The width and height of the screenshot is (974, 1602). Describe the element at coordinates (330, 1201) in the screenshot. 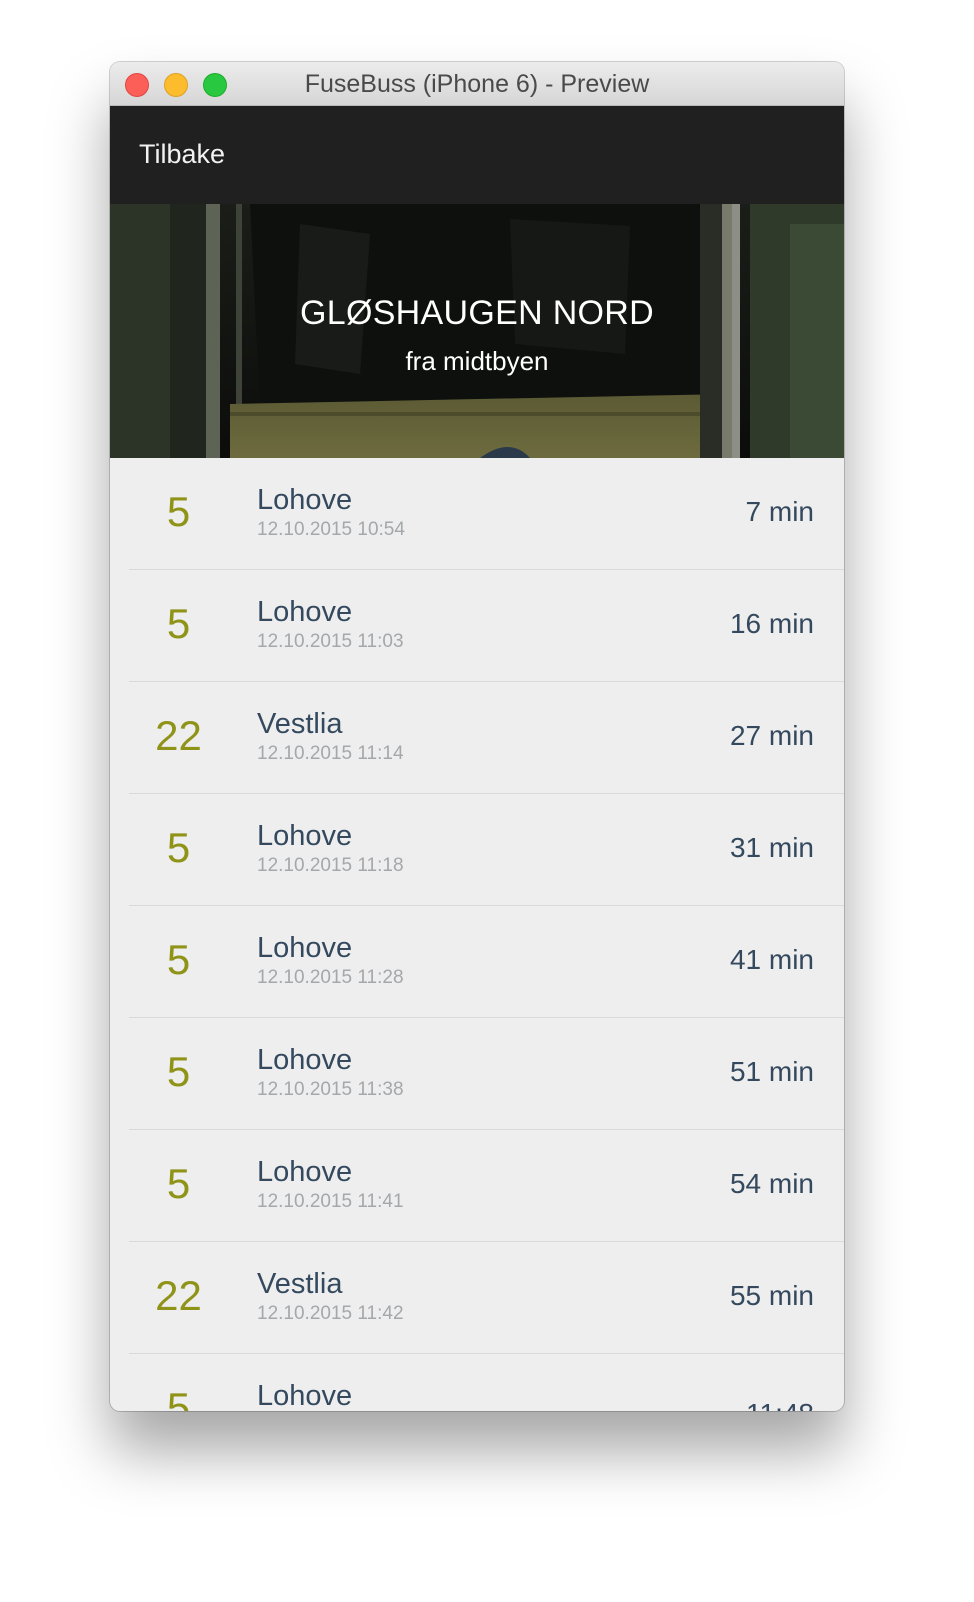

I see `departure-time: 12.10.2015 11:41` at that location.